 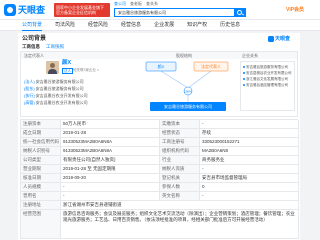 I want to click on graph-node-company-label: 安吉雅谷旅游服务有限公司, so click(x=188, y=106).